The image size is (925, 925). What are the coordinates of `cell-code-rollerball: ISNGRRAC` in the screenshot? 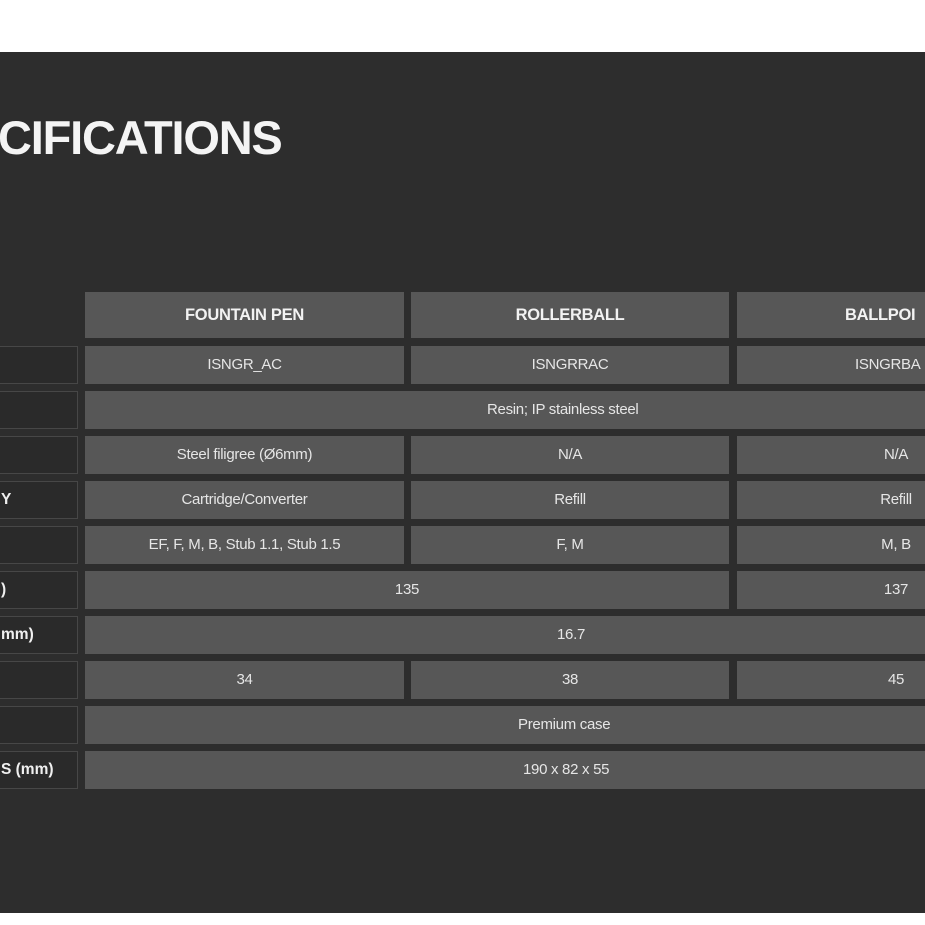 It's located at (570, 365).